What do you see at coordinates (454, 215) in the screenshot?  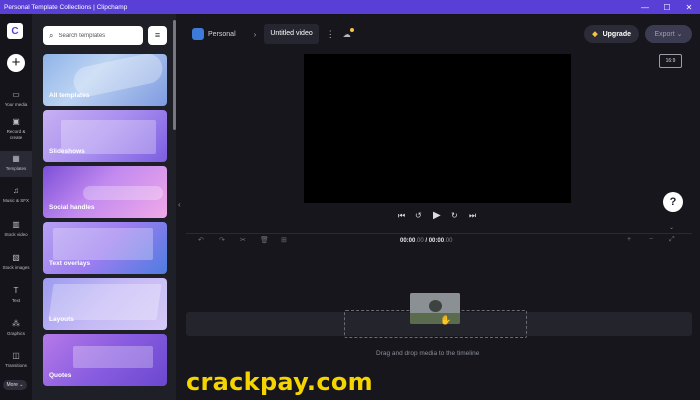 I see `forward-5s-icon: ↻` at bounding box center [454, 215].